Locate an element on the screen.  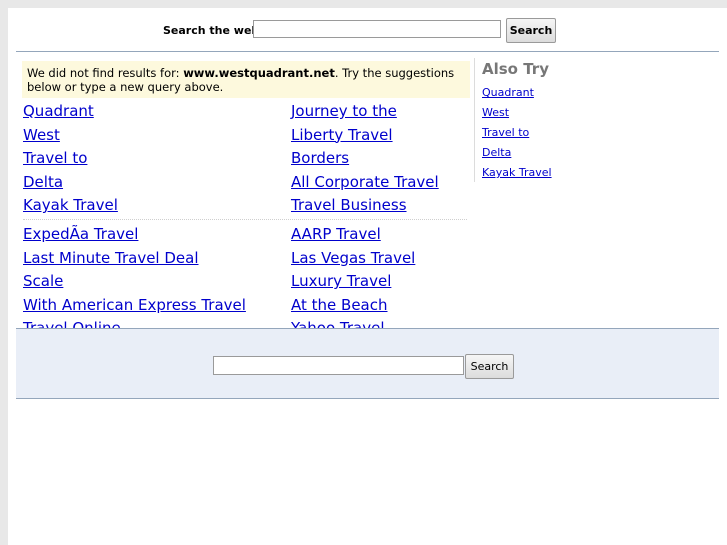
bottom-search-bar: Search is located at coordinates (367, 363).